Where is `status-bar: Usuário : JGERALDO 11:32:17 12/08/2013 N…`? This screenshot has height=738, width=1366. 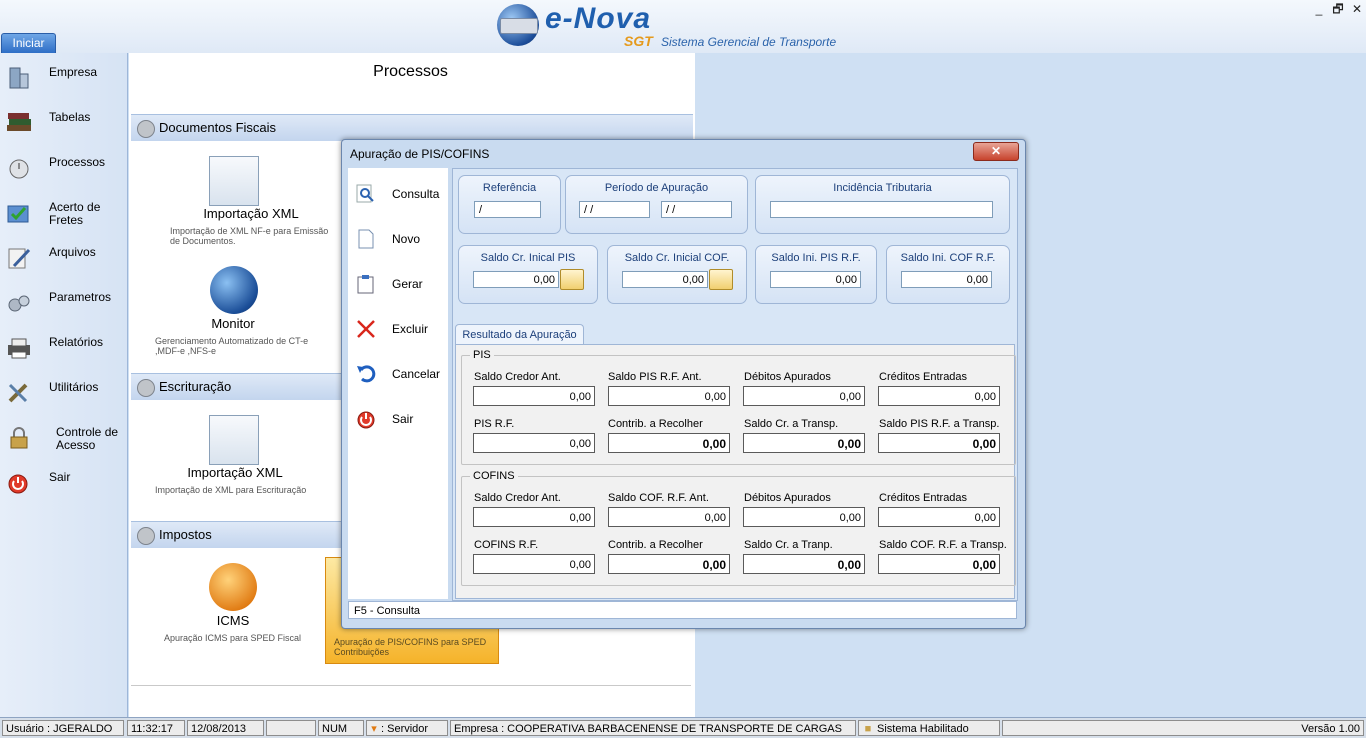
status-bar: Usuário : JGERALDO 11:32:17 12/08/2013 N… is located at coordinates (683, 727).